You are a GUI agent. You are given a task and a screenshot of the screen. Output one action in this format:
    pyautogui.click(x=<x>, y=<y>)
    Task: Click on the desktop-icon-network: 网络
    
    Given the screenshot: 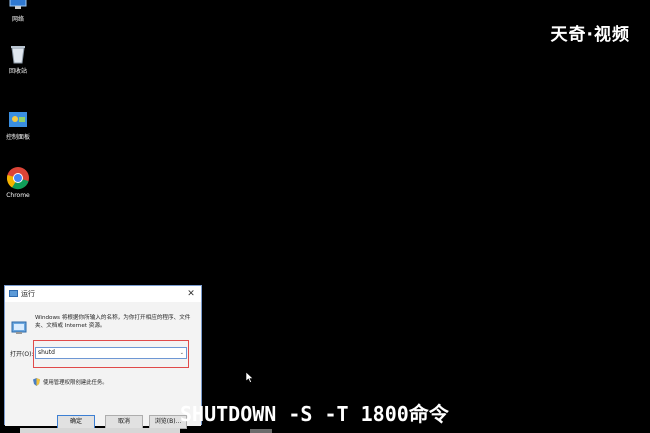 What is the action you would take?
    pyautogui.click(x=18, y=12)
    